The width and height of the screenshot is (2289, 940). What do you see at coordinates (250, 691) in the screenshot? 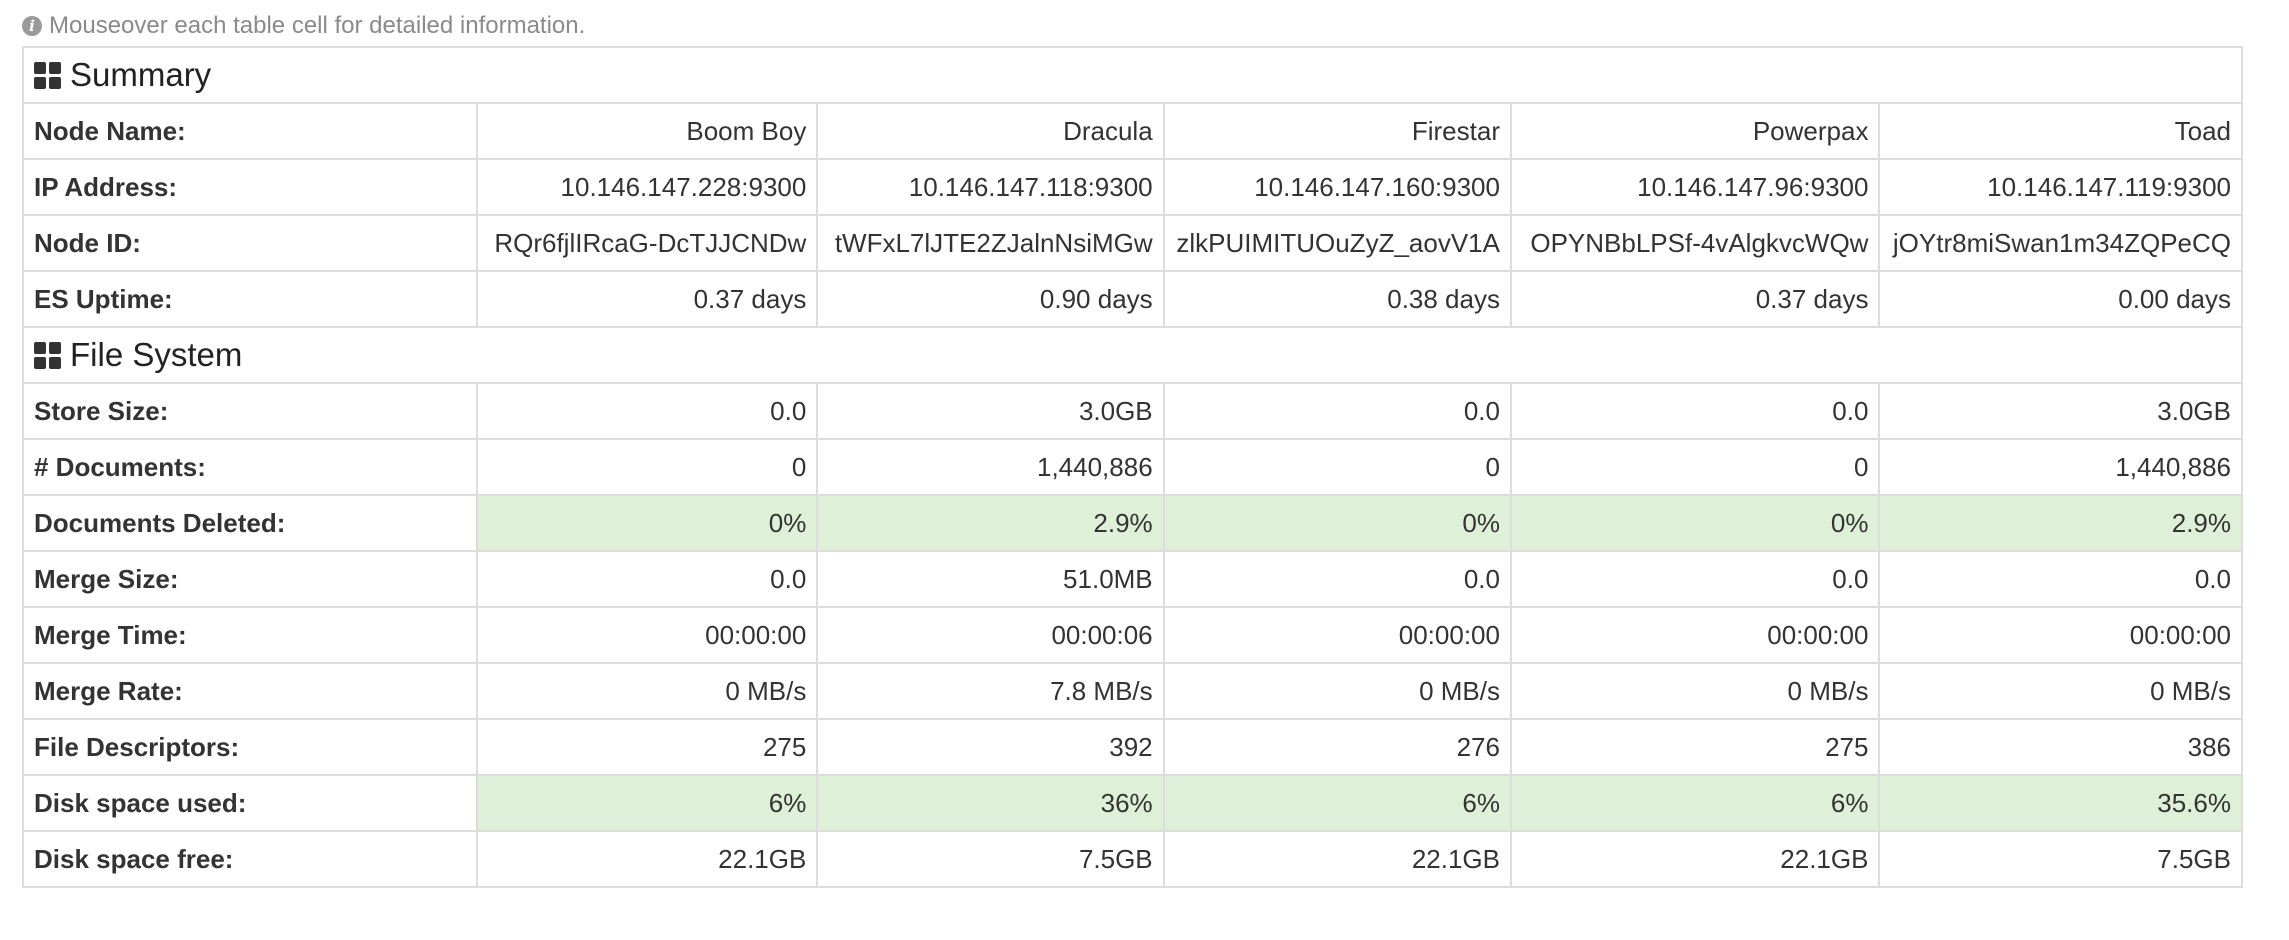
I see `row-label: Merge Rate:` at bounding box center [250, 691].